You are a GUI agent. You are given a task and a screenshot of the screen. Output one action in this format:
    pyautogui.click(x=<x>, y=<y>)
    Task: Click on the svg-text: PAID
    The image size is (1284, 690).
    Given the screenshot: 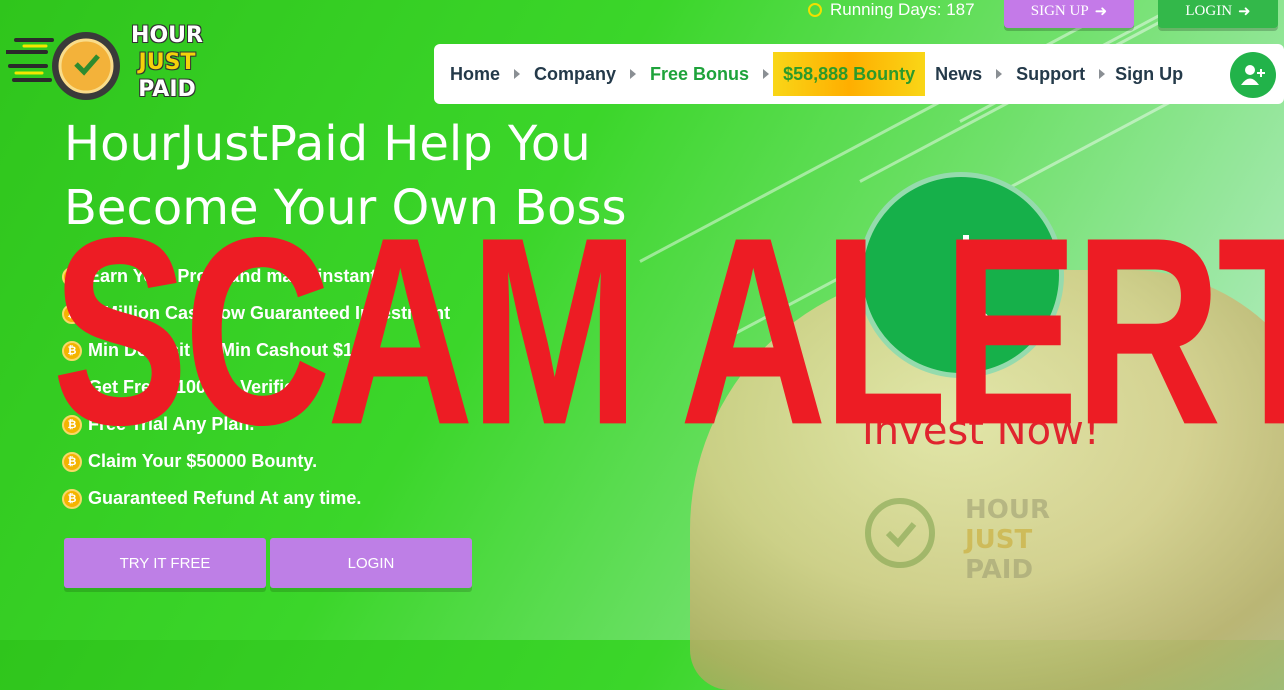 What is the action you would take?
    pyautogui.click(x=999, y=570)
    